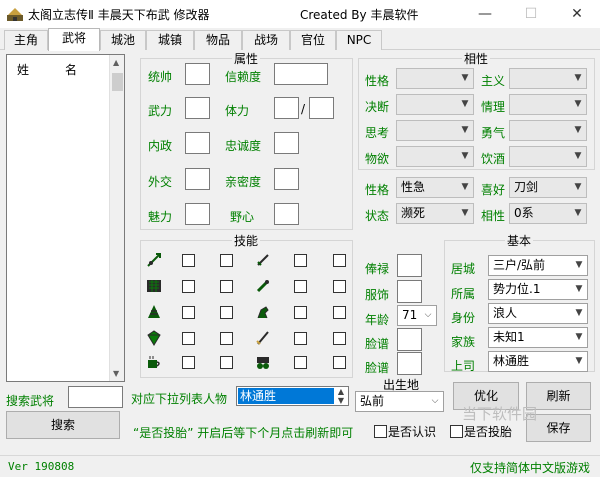  What do you see at coordinates (485, 14) in the screenshot?
I see `minimize-button: —` at bounding box center [485, 14].